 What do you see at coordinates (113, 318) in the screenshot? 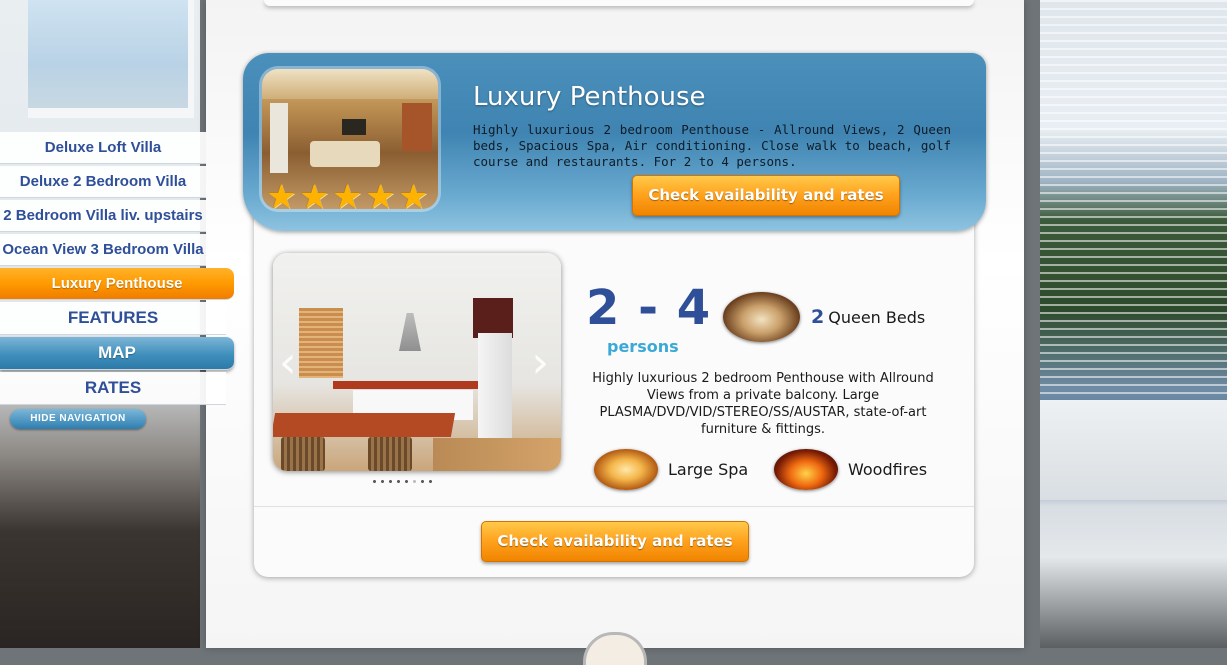
I see `nav-features: FEATURES` at bounding box center [113, 318].